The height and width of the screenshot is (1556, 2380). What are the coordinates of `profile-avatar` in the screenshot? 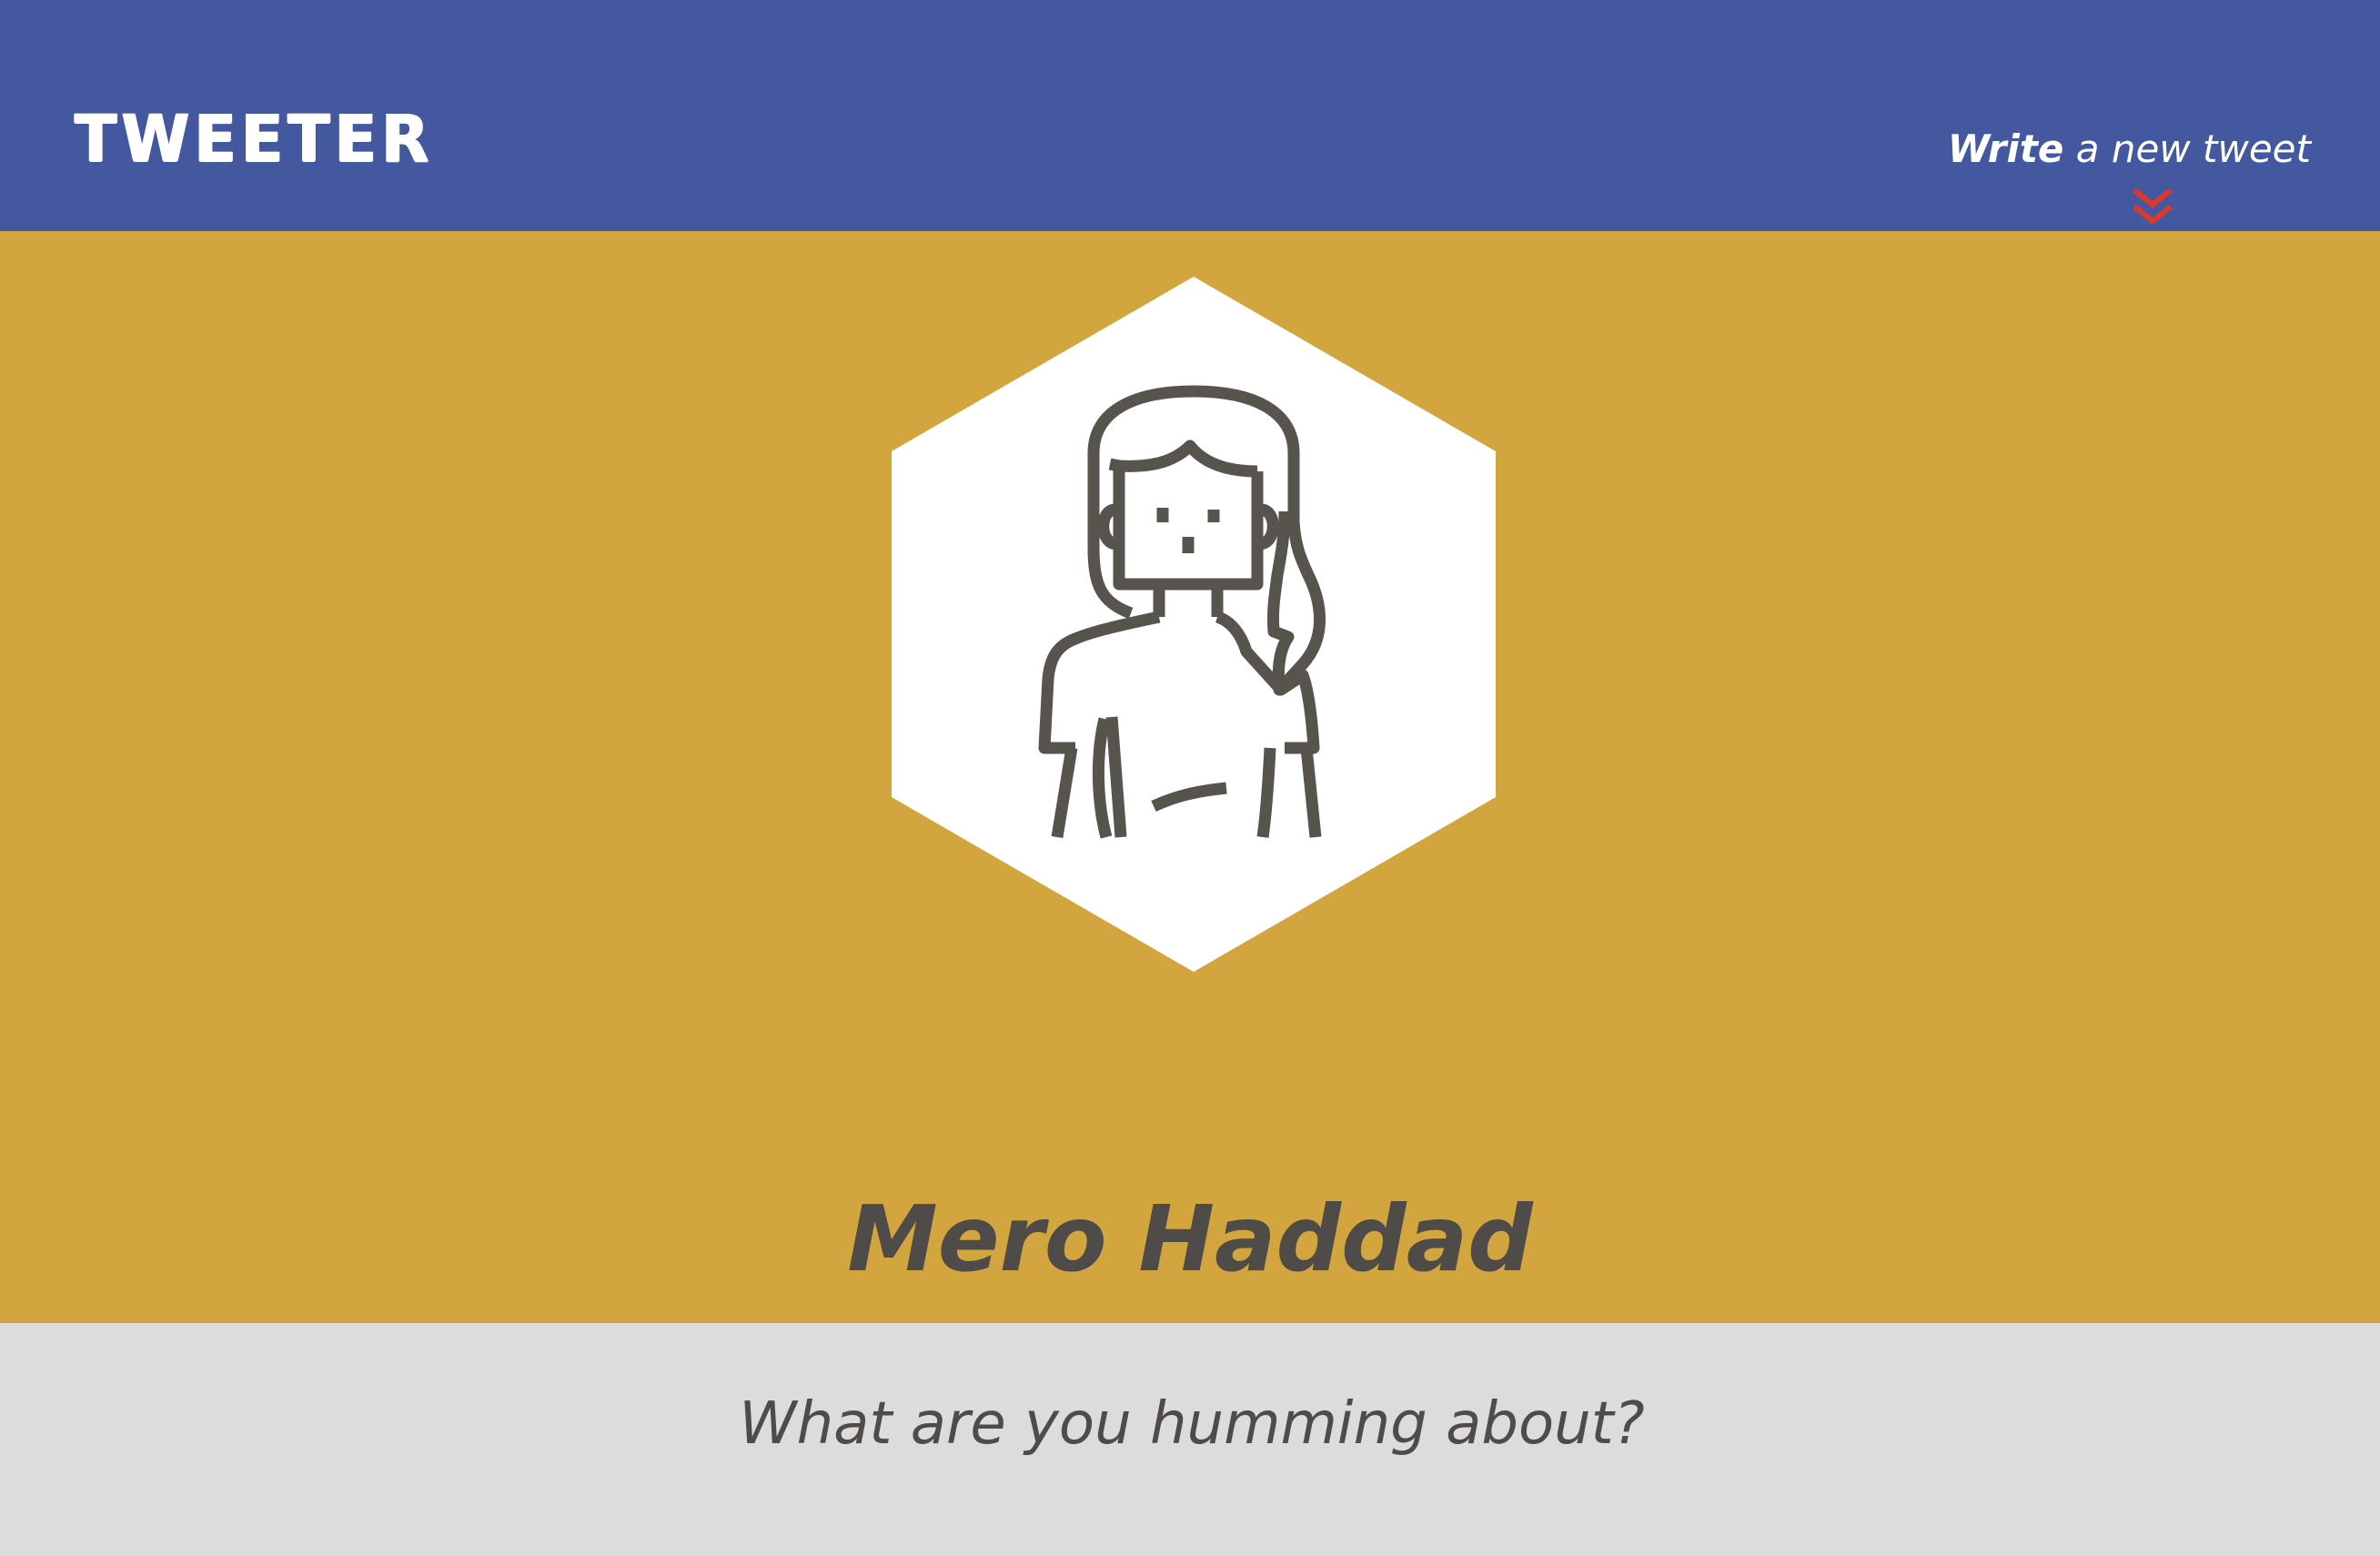 It's located at (1194, 624).